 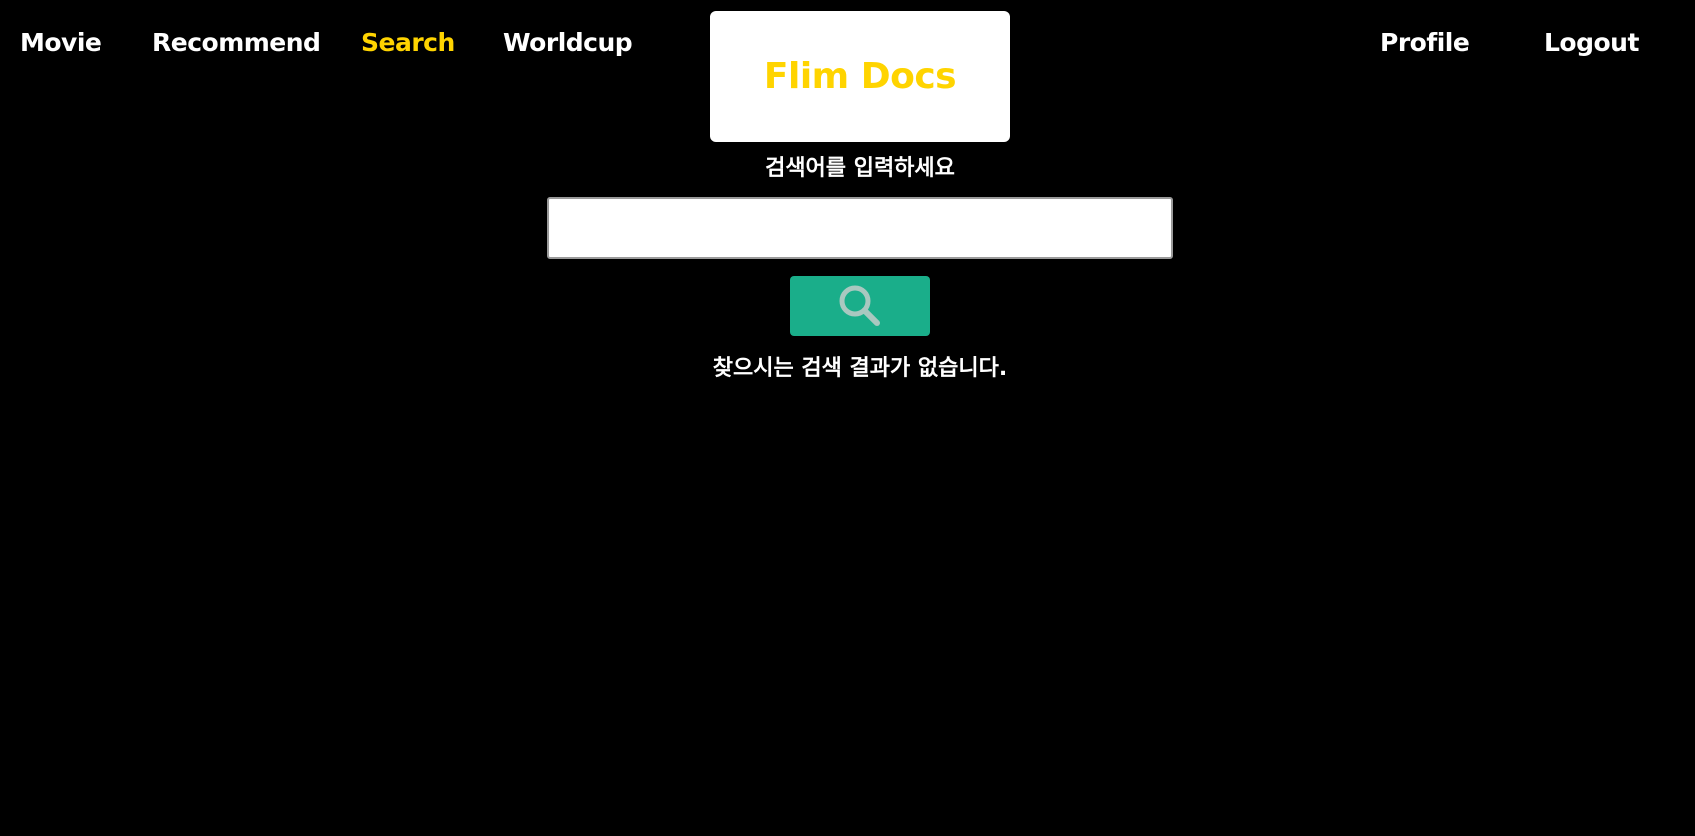 I want to click on empty-results-message: 찾으시는 검색 결과가 없습니다., so click(x=860, y=368).